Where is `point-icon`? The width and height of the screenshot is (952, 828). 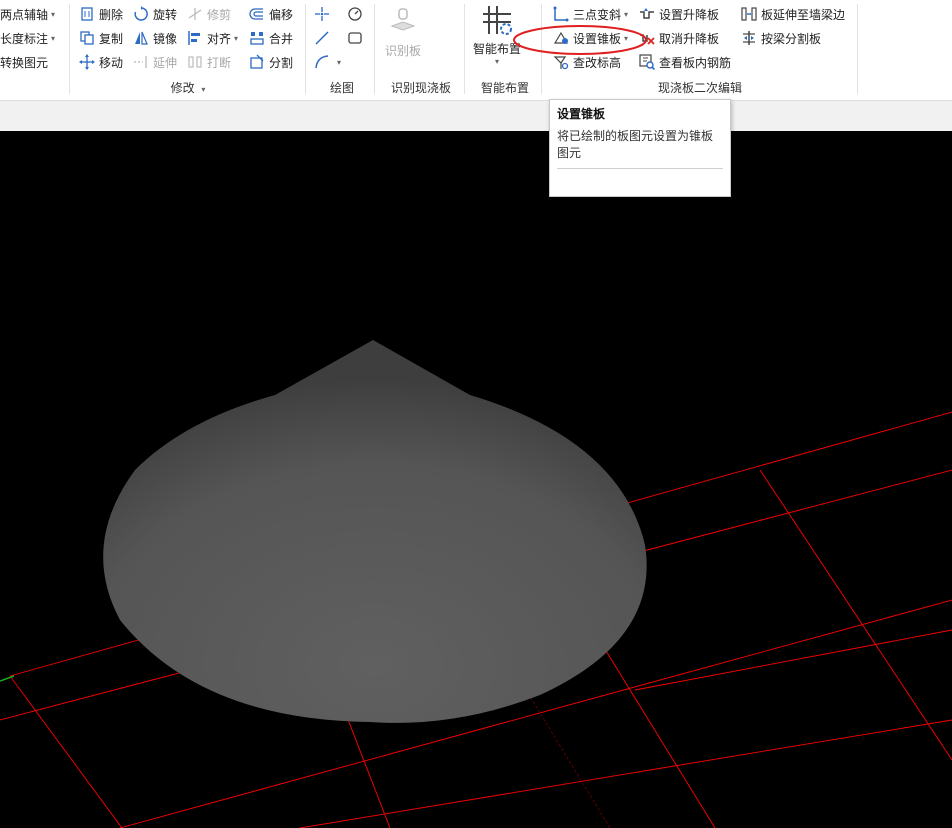 point-icon is located at coordinates (322, 14).